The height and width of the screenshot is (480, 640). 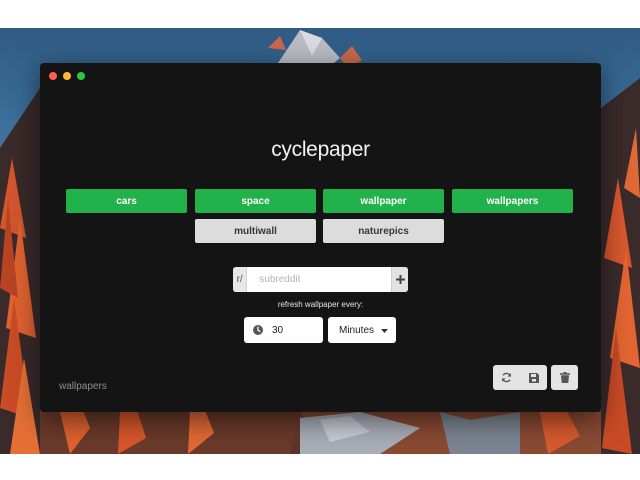 I want to click on app-title: cyclepaper, so click(x=320, y=149).